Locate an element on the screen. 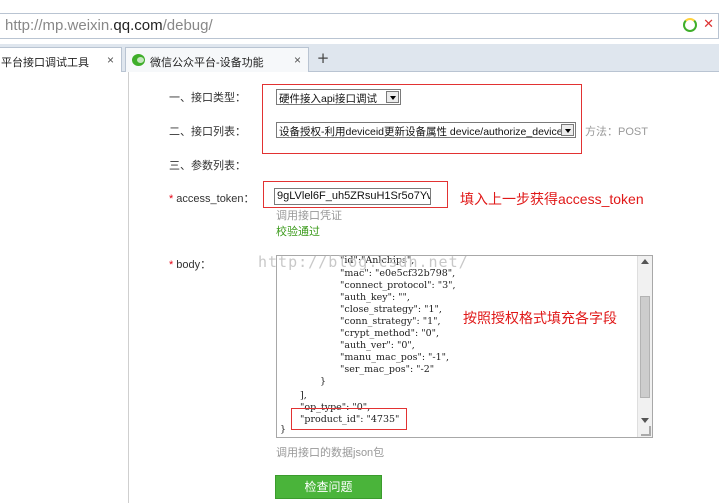 Image resolution: width=719 pixels, height=503 pixels. new-tab-button: + is located at coordinates (323, 58).